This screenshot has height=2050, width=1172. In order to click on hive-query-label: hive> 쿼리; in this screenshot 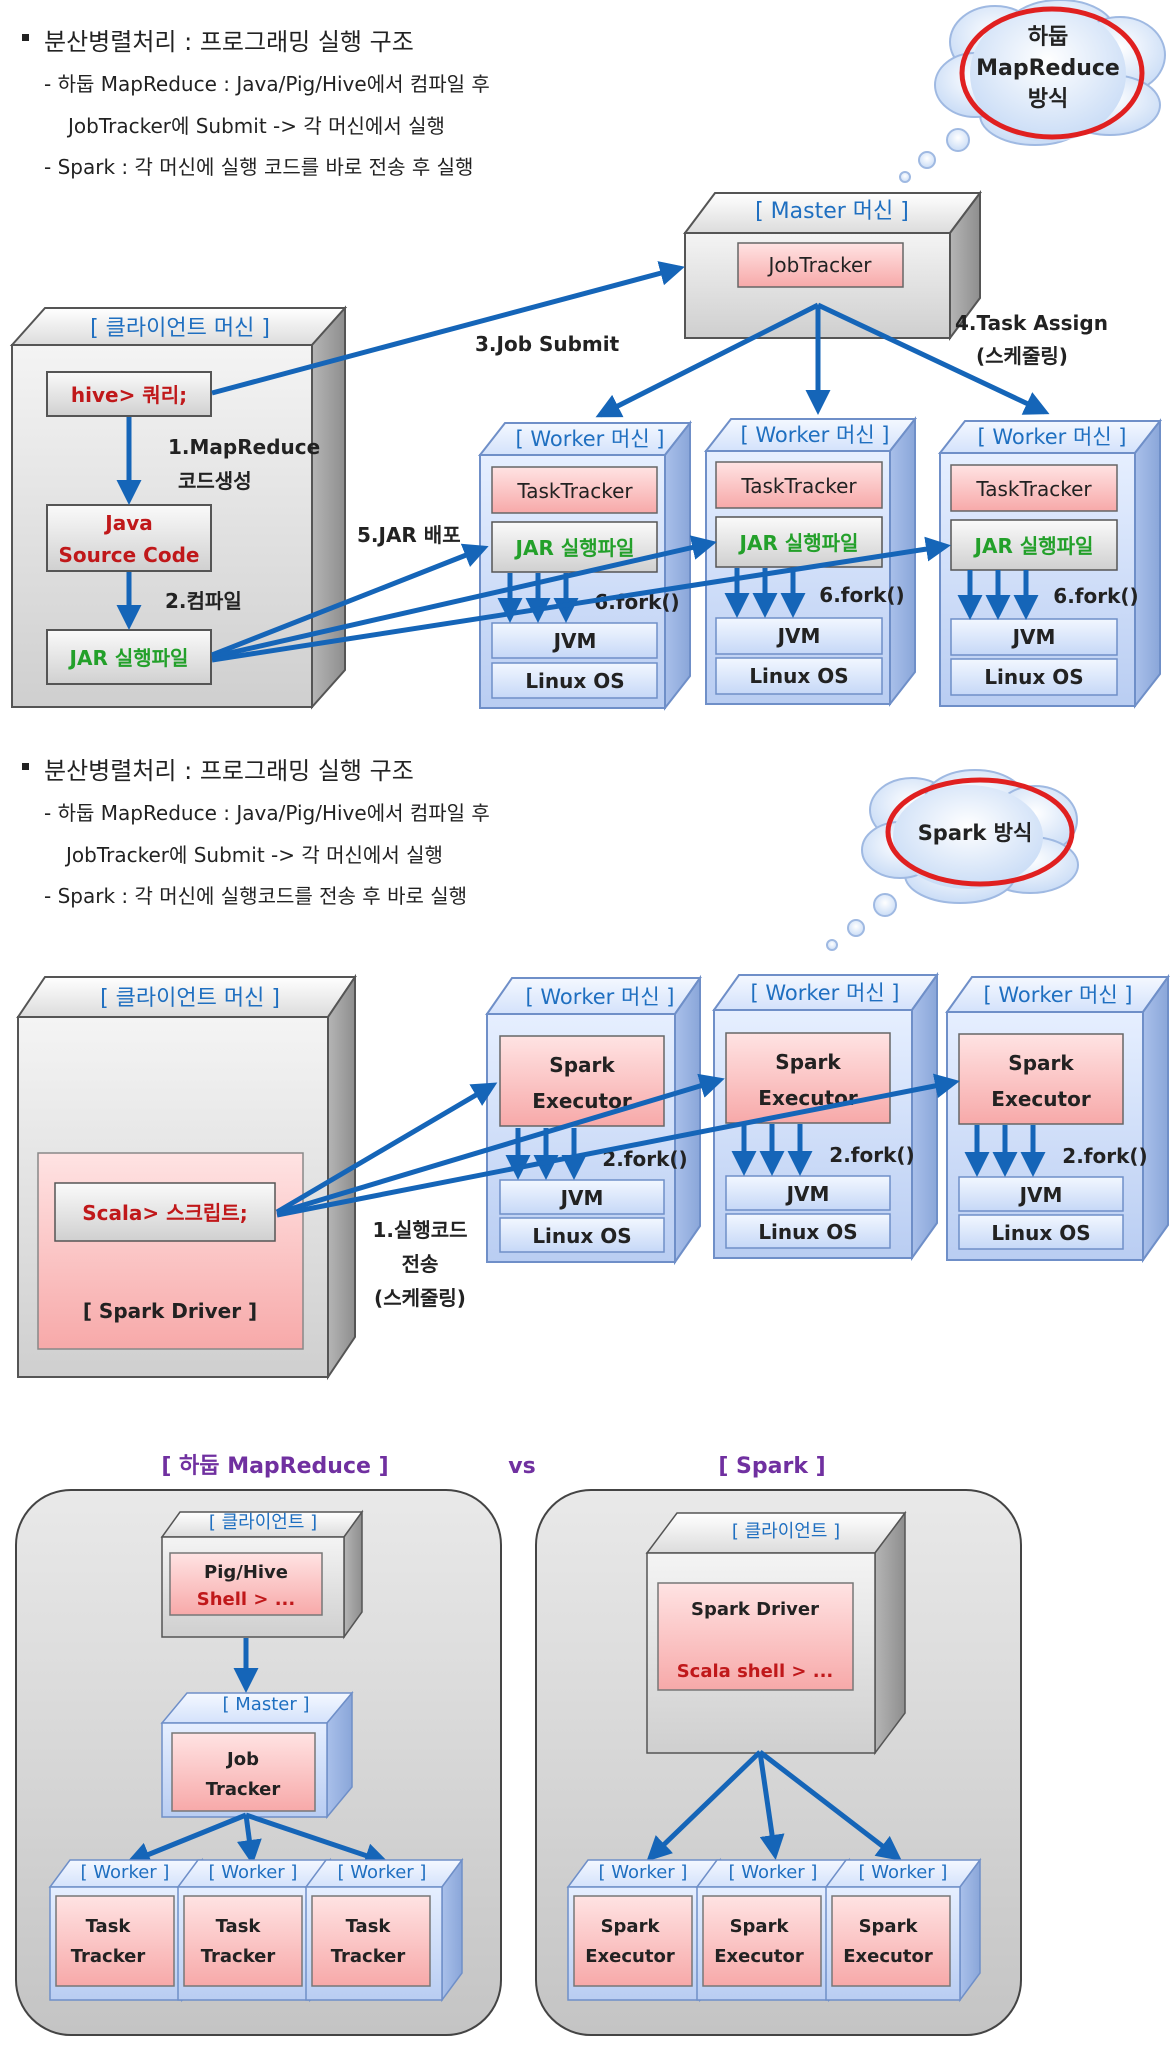, I will do `click(129, 395)`.